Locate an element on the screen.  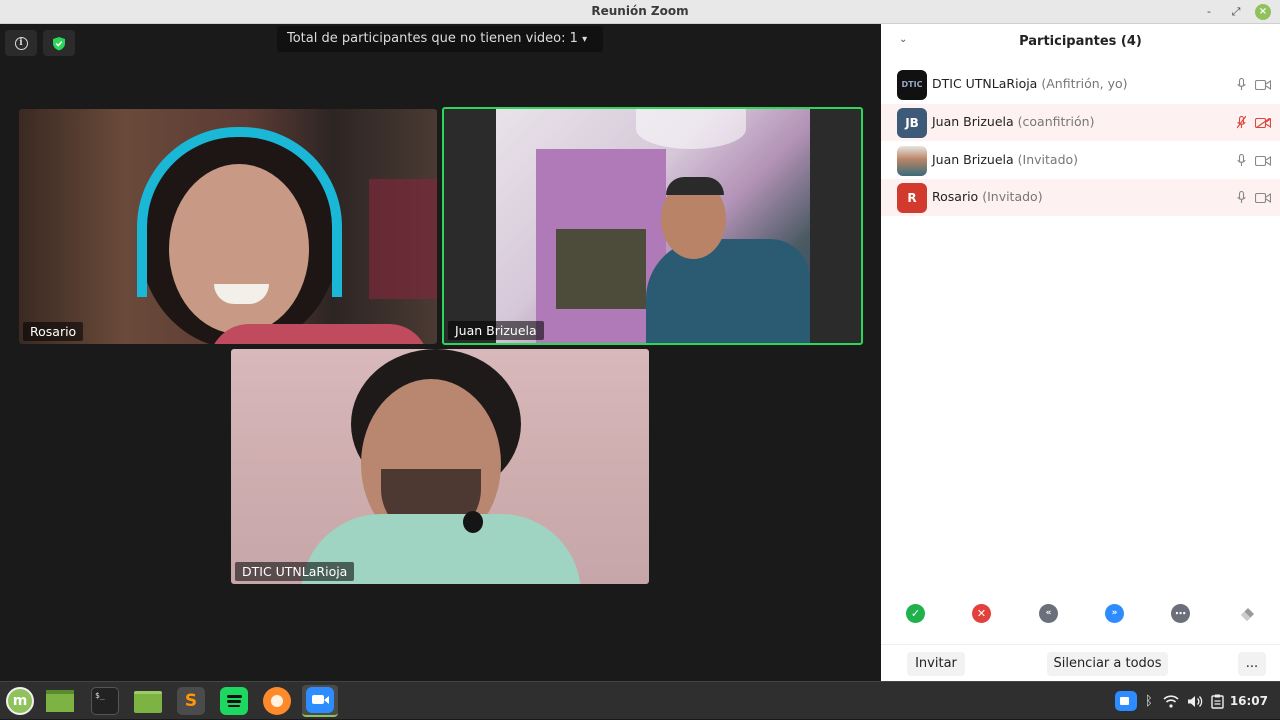
participant-name: Rosario is located at coordinates (955, 196).